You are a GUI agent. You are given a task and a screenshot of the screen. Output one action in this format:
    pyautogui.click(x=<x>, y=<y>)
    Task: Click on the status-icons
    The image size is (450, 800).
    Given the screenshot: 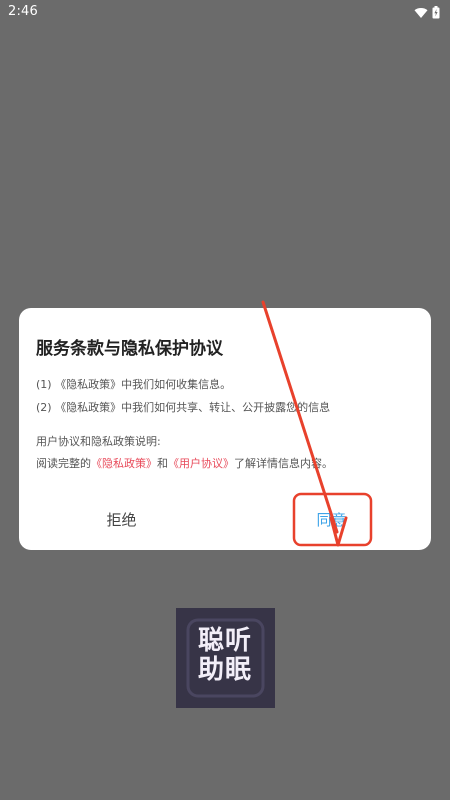 What is the action you would take?
    pyautogui.click(x=427, y=13)
    